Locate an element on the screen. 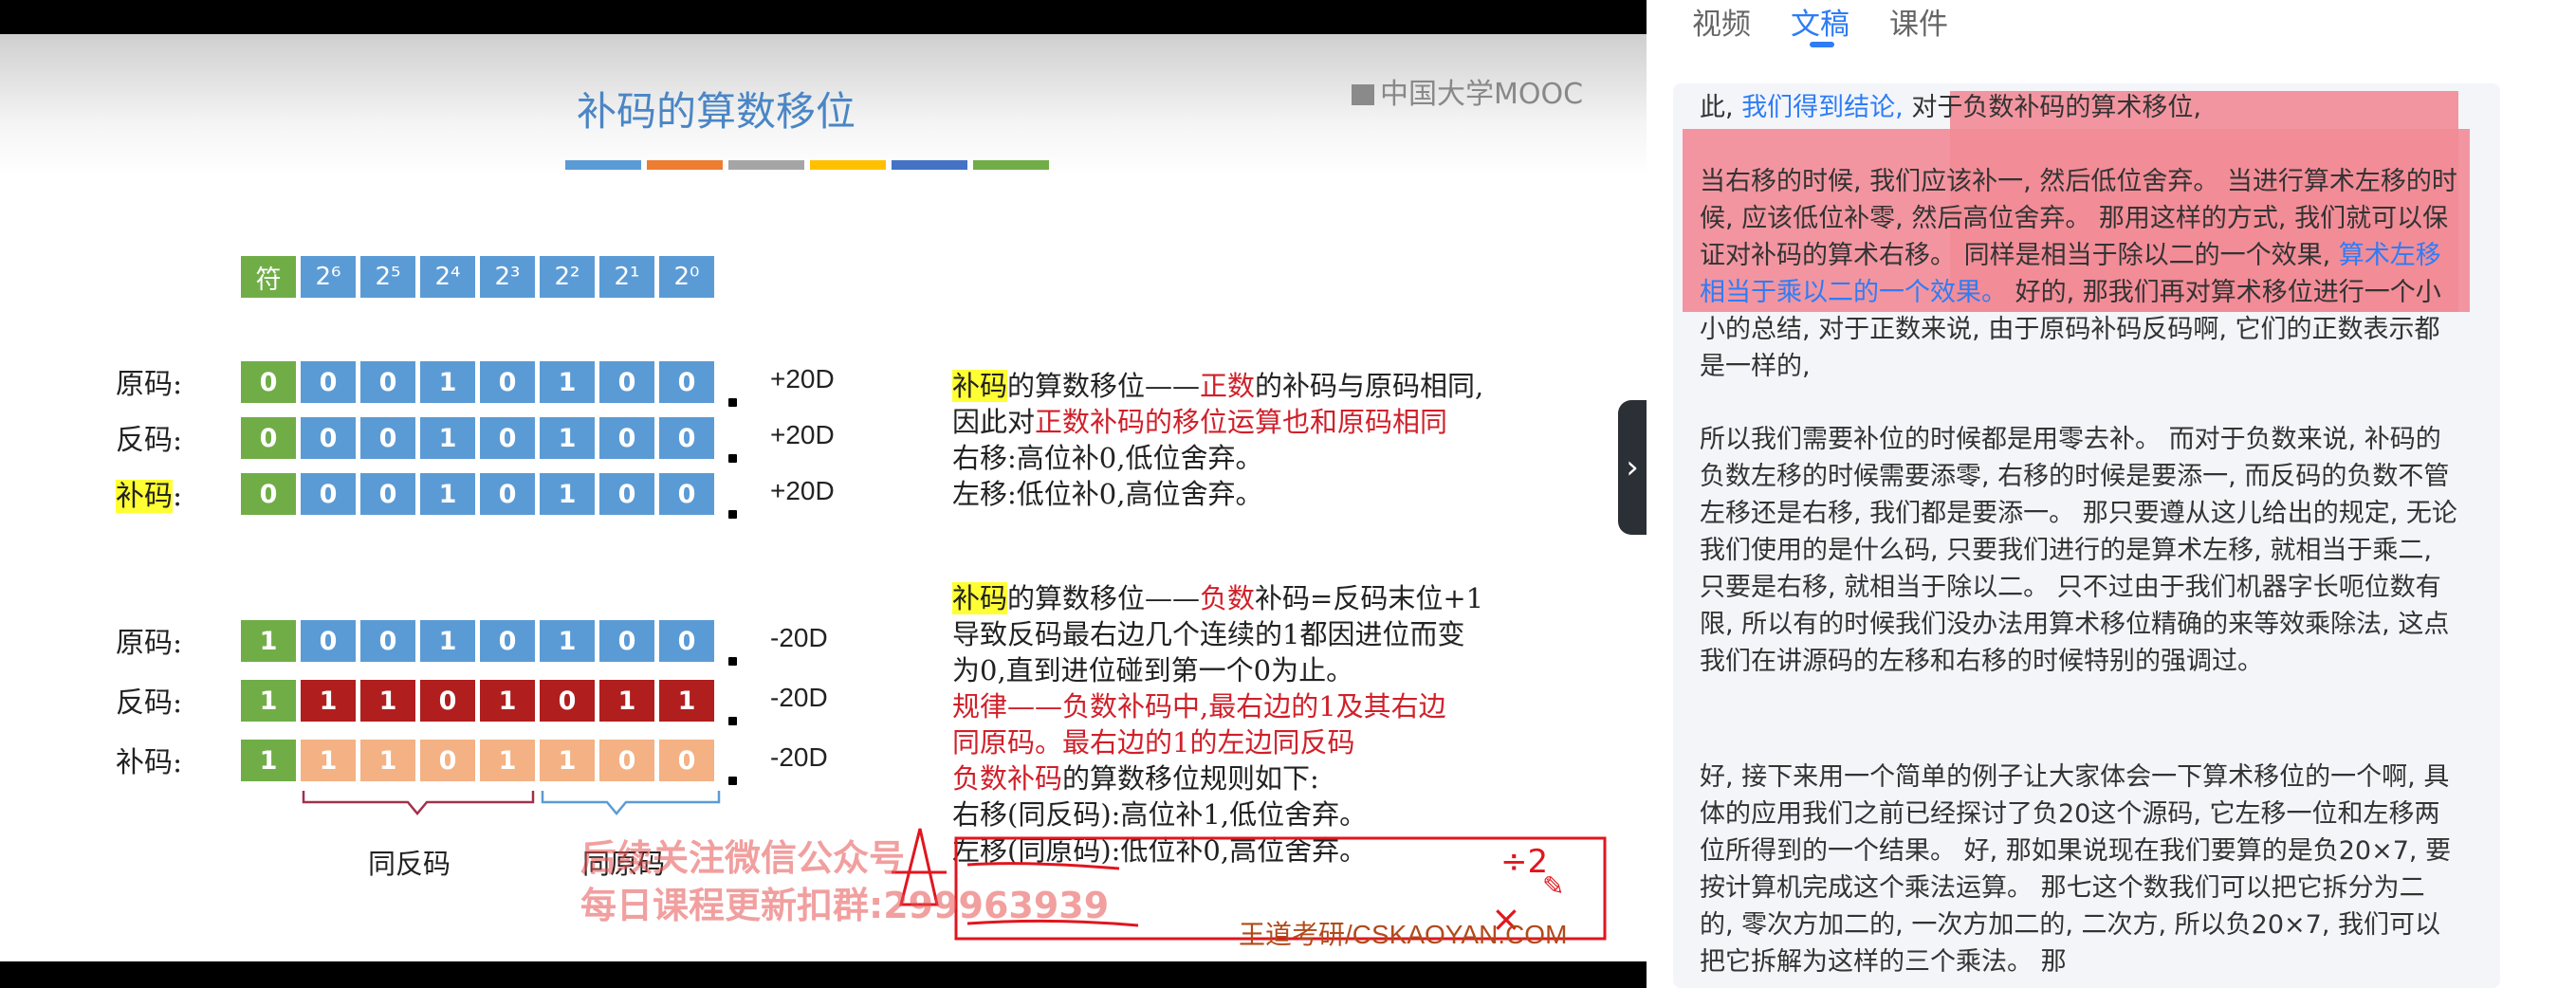  pos-text-l1d: 的补码与原码相同, is located at coordinates (1369, 386).